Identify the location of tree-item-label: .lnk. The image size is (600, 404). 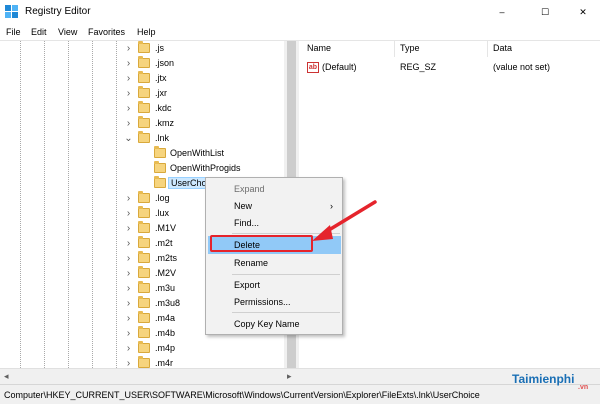
(162, 138).